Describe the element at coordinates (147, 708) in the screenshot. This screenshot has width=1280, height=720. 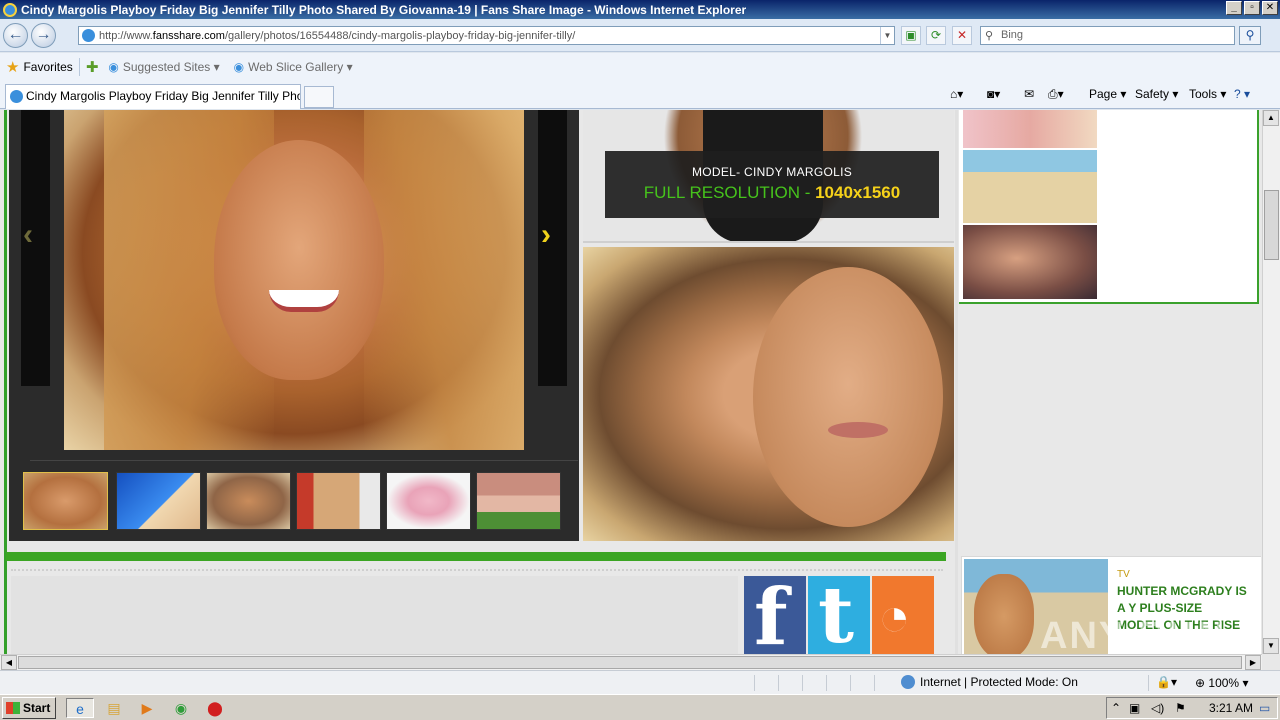
I see `media-player-taskbar-icon: ▶` at that location.